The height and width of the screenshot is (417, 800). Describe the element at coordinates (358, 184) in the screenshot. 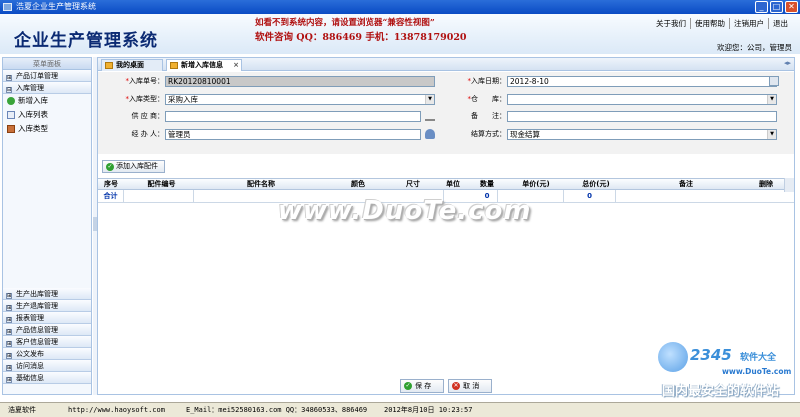

I see `column-header: 颜色` at that location.